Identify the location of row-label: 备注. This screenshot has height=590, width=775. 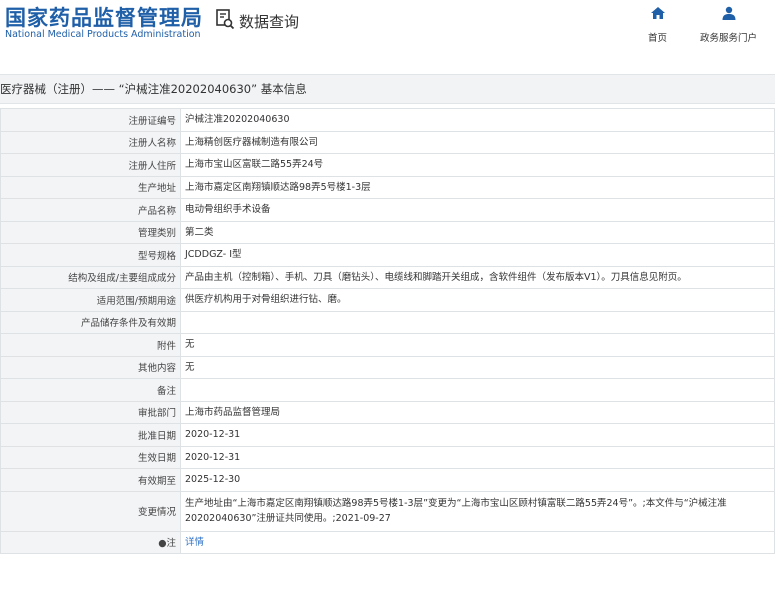
(90, 390).